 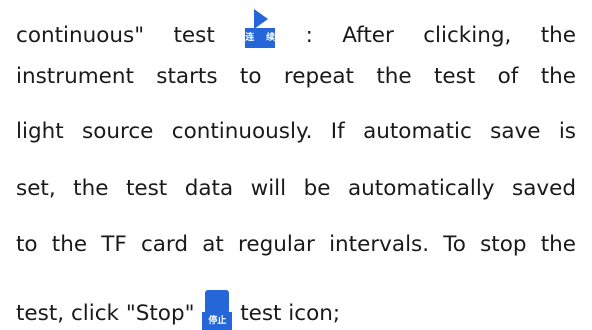 I want to click on stop-test-icon: 停止, so click(x=217, y=308).